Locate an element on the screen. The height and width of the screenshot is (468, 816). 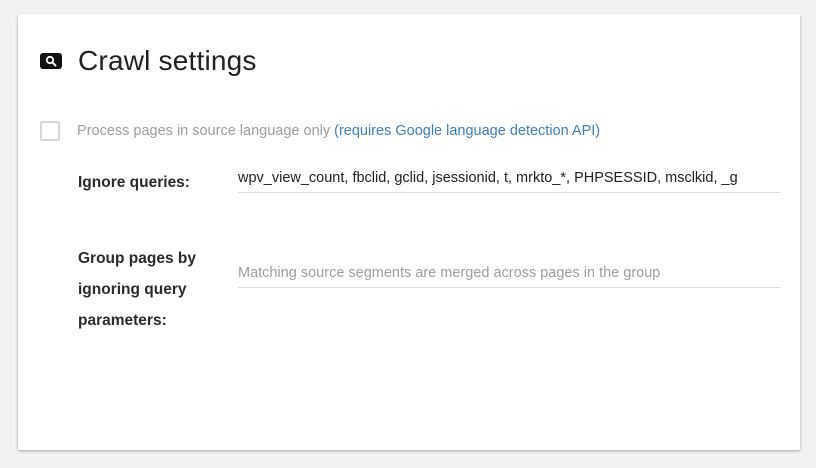
source-language-checkbox is located at coordinates (50, 131).